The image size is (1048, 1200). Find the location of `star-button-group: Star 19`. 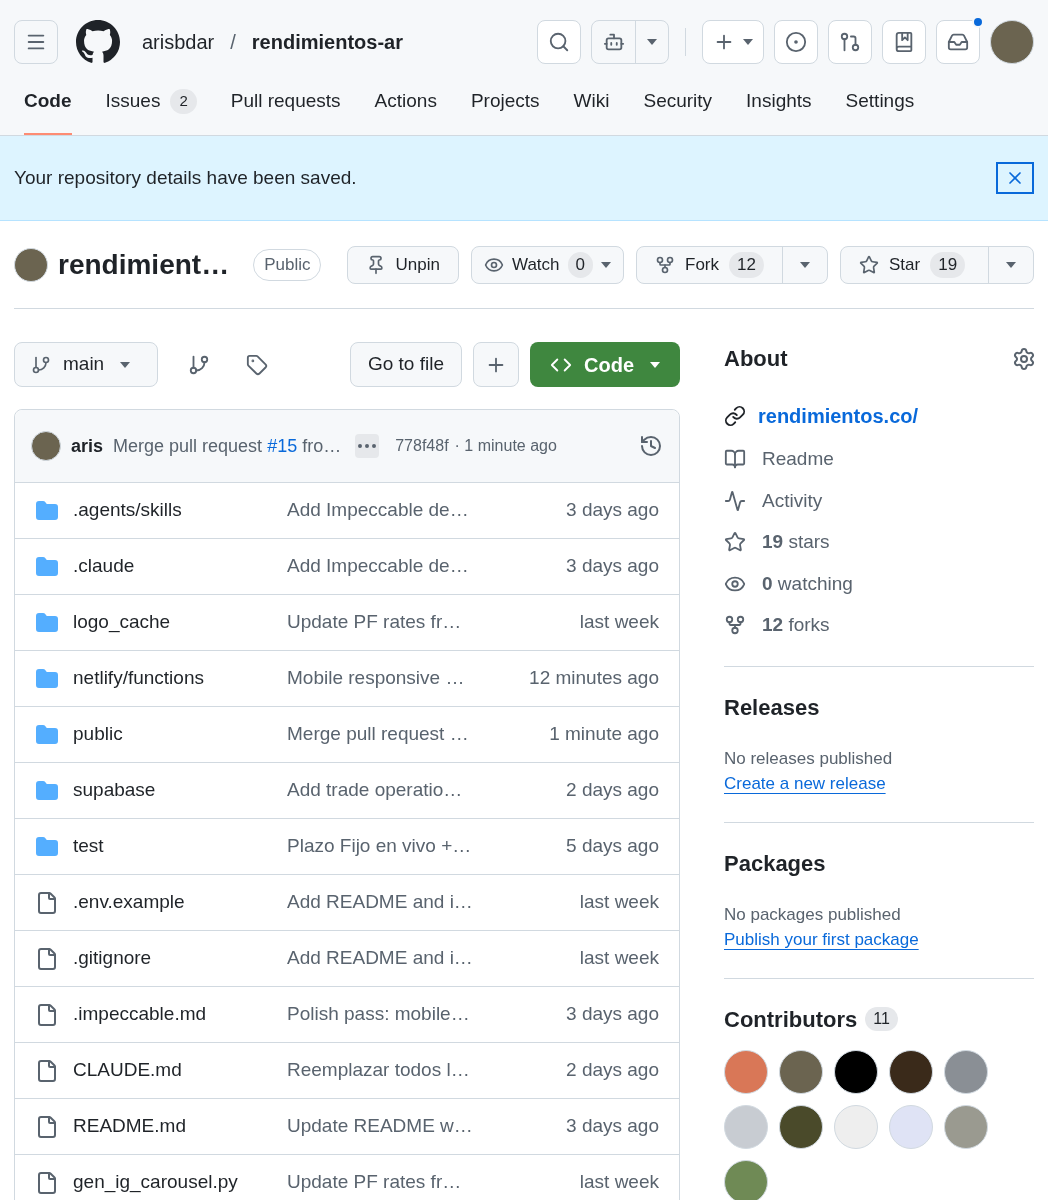

star-button-group: Star 19 is located at coordinates (937, 265).